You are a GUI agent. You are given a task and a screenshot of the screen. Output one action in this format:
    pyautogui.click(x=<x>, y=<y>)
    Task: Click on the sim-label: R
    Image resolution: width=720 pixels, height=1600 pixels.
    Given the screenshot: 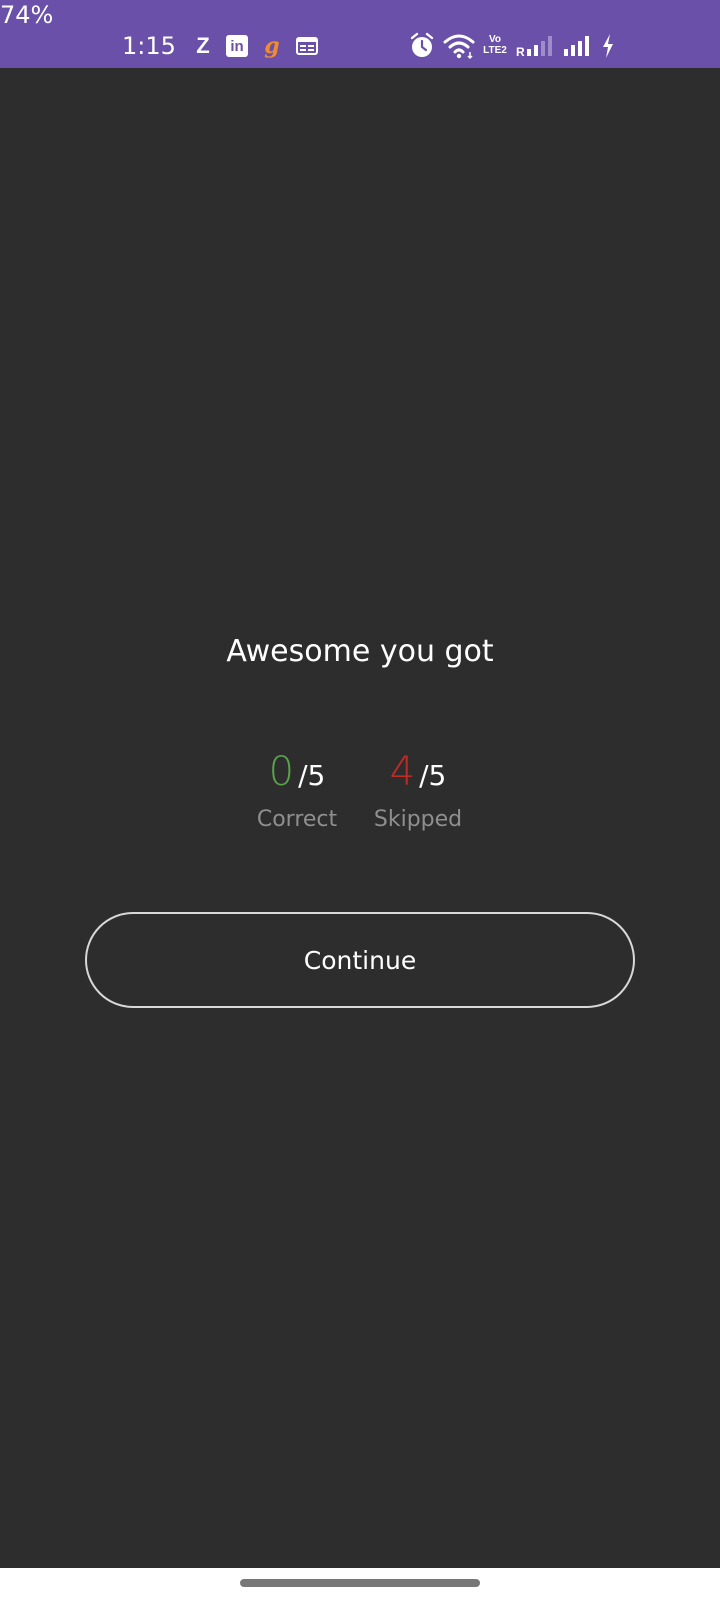 What is the action you would take?
    pyautogui.click(x=520, y=52)
    